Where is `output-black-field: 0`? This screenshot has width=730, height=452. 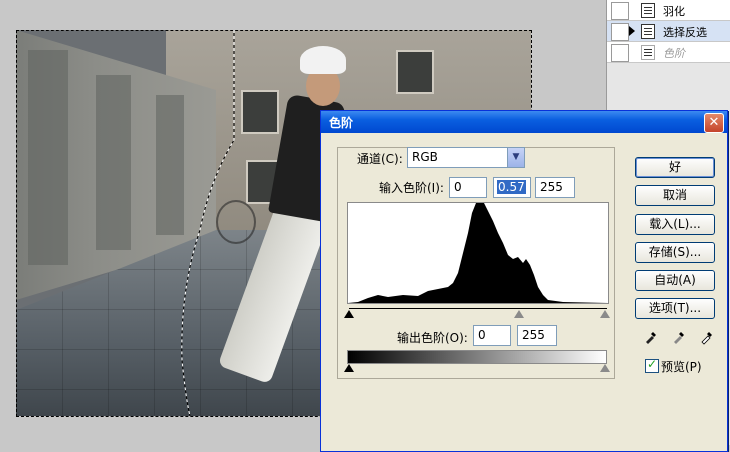
output-black-field: 0 is located at coordinates (492, 335).